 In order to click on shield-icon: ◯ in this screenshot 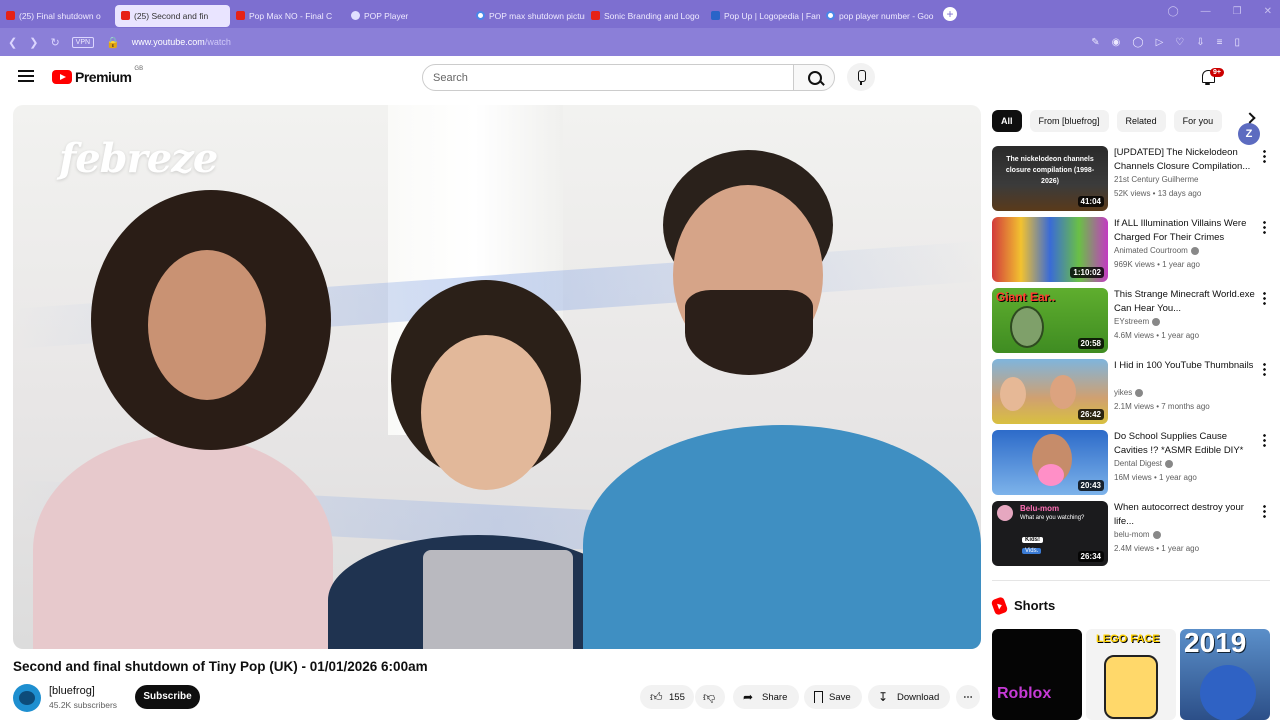, I will do `click(1137, 42)`.